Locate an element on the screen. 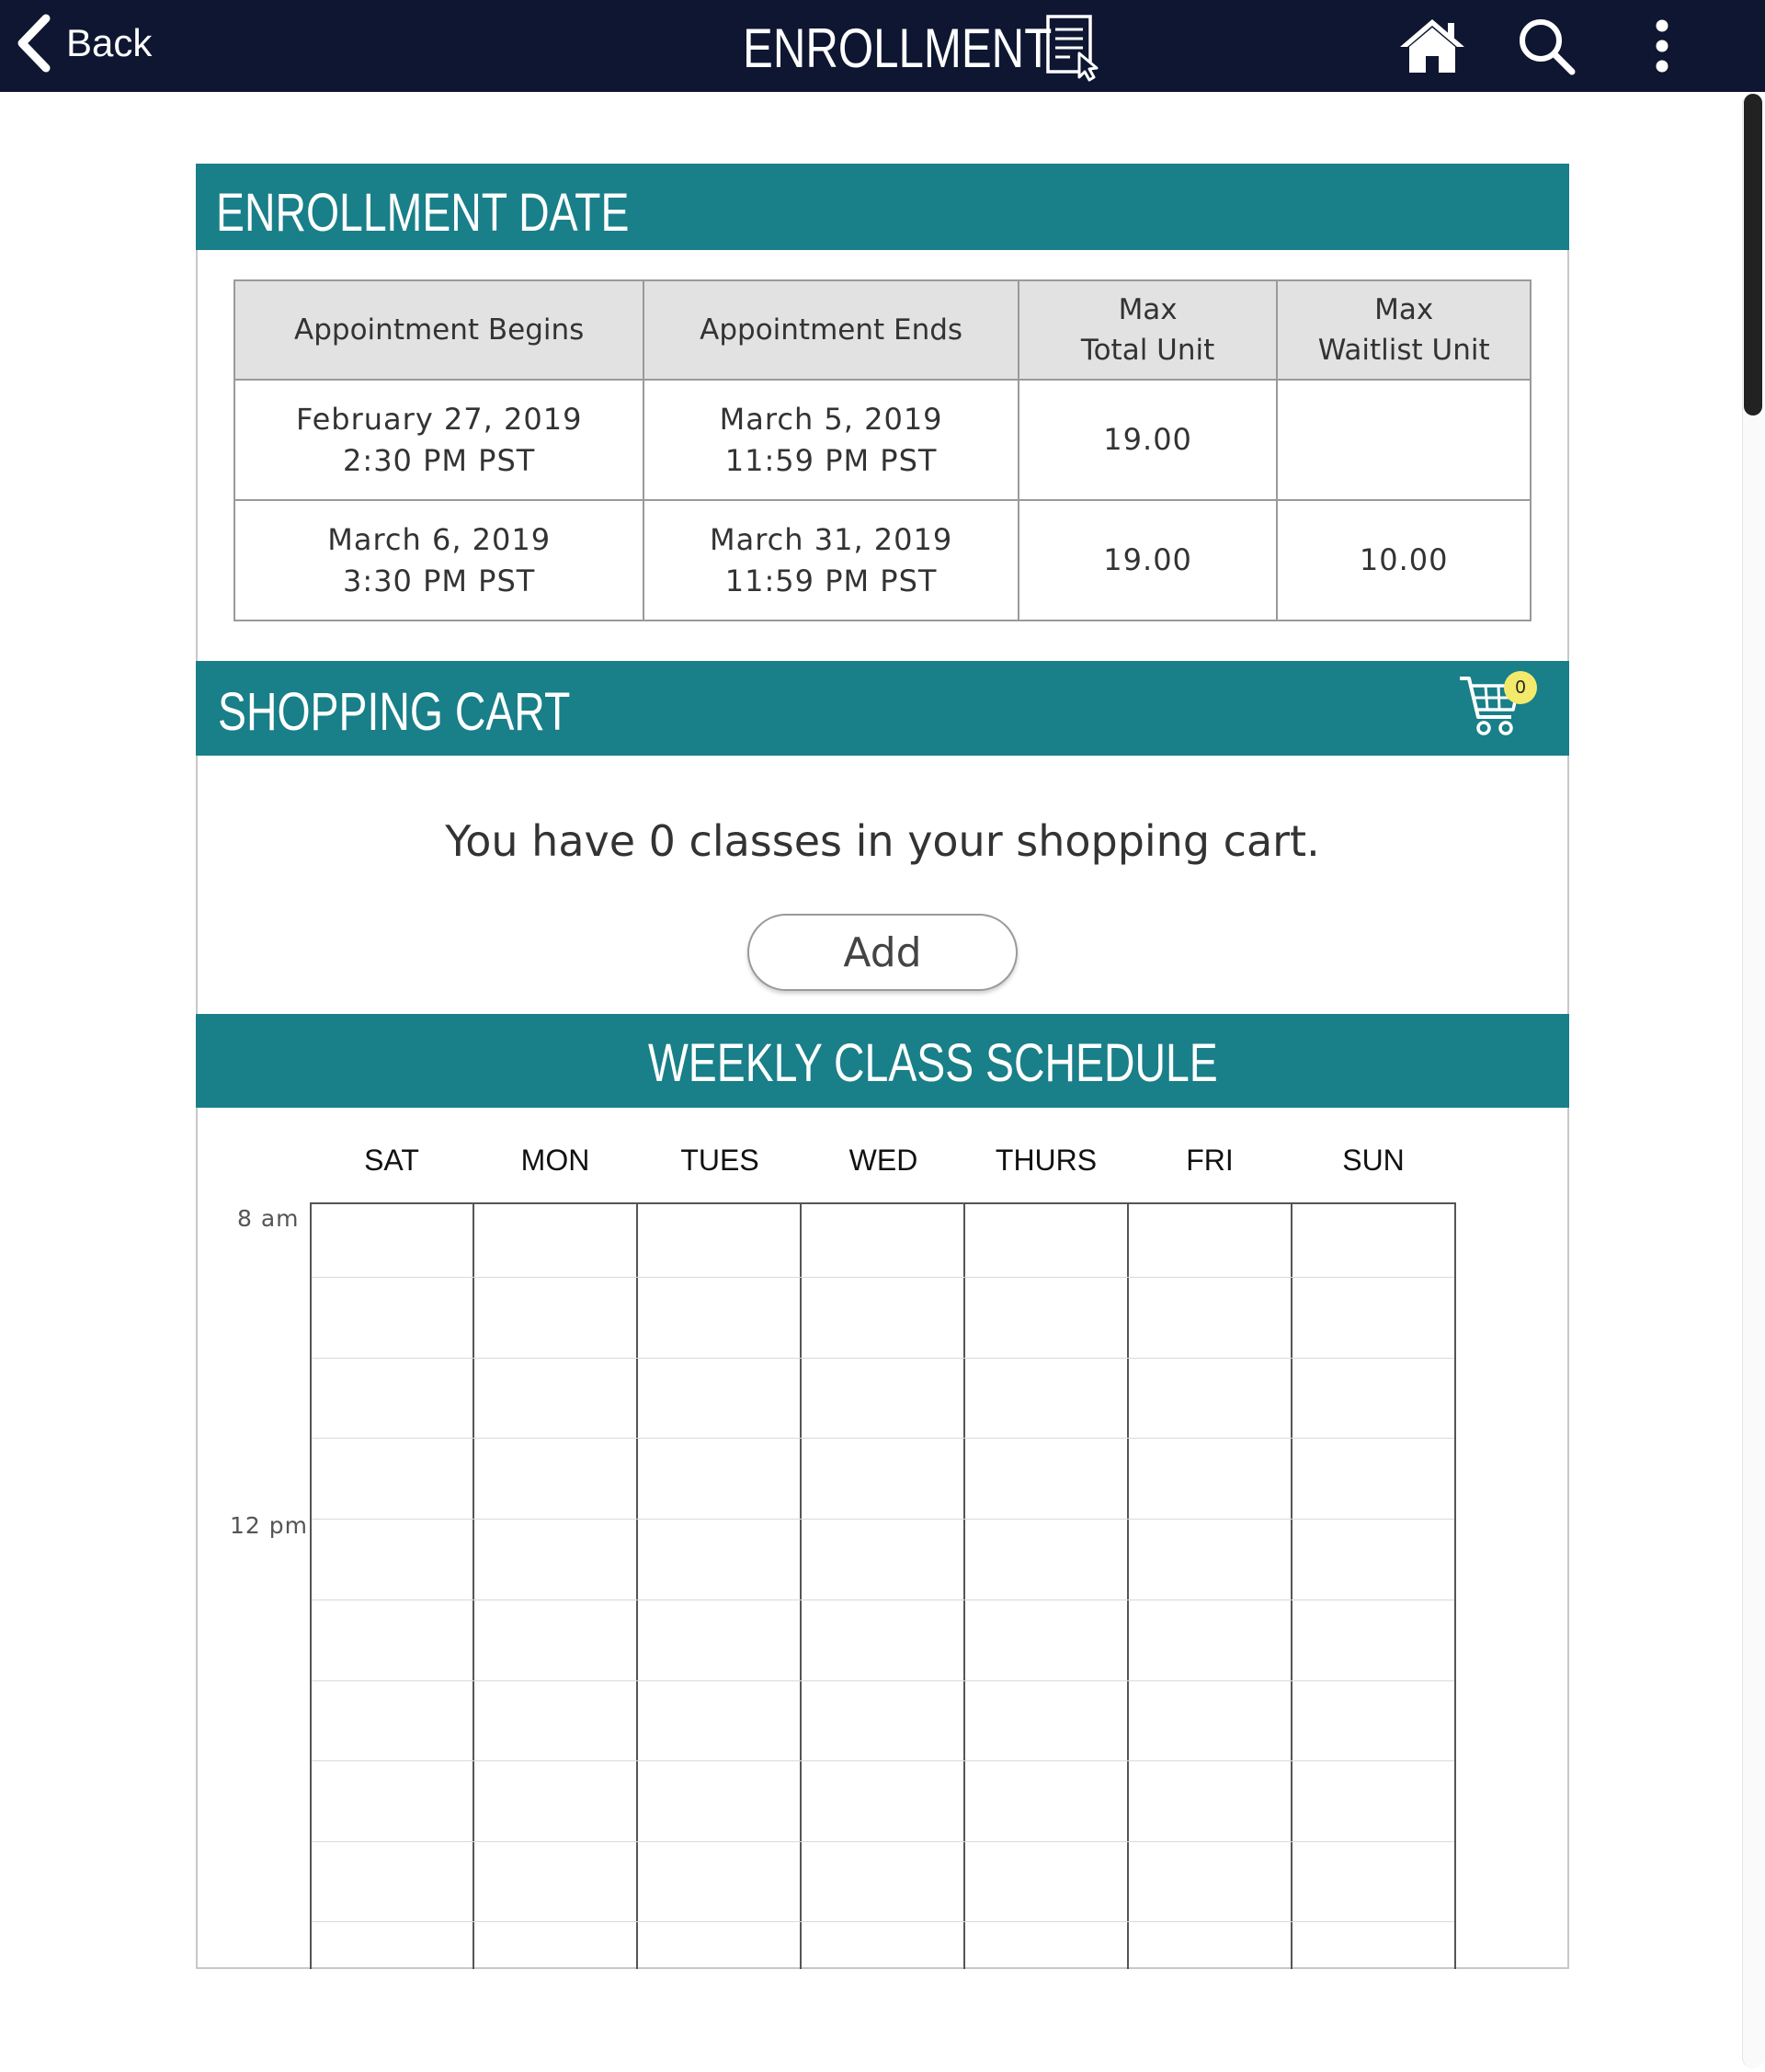 Image resolution: width=1765 pixels, height=2072 pixels. more-options-button is located at coordinates (1662, 46).